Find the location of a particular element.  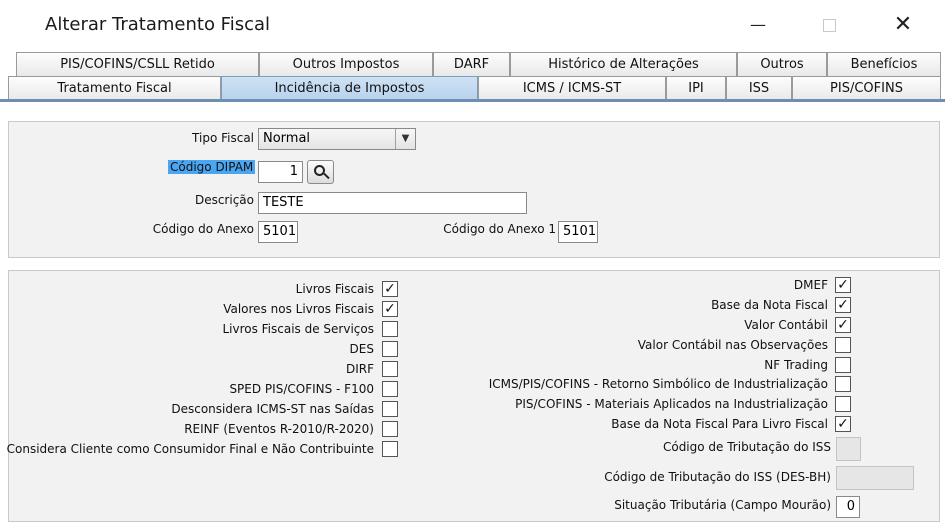

maximize-button is located at coordinates (829, 25).